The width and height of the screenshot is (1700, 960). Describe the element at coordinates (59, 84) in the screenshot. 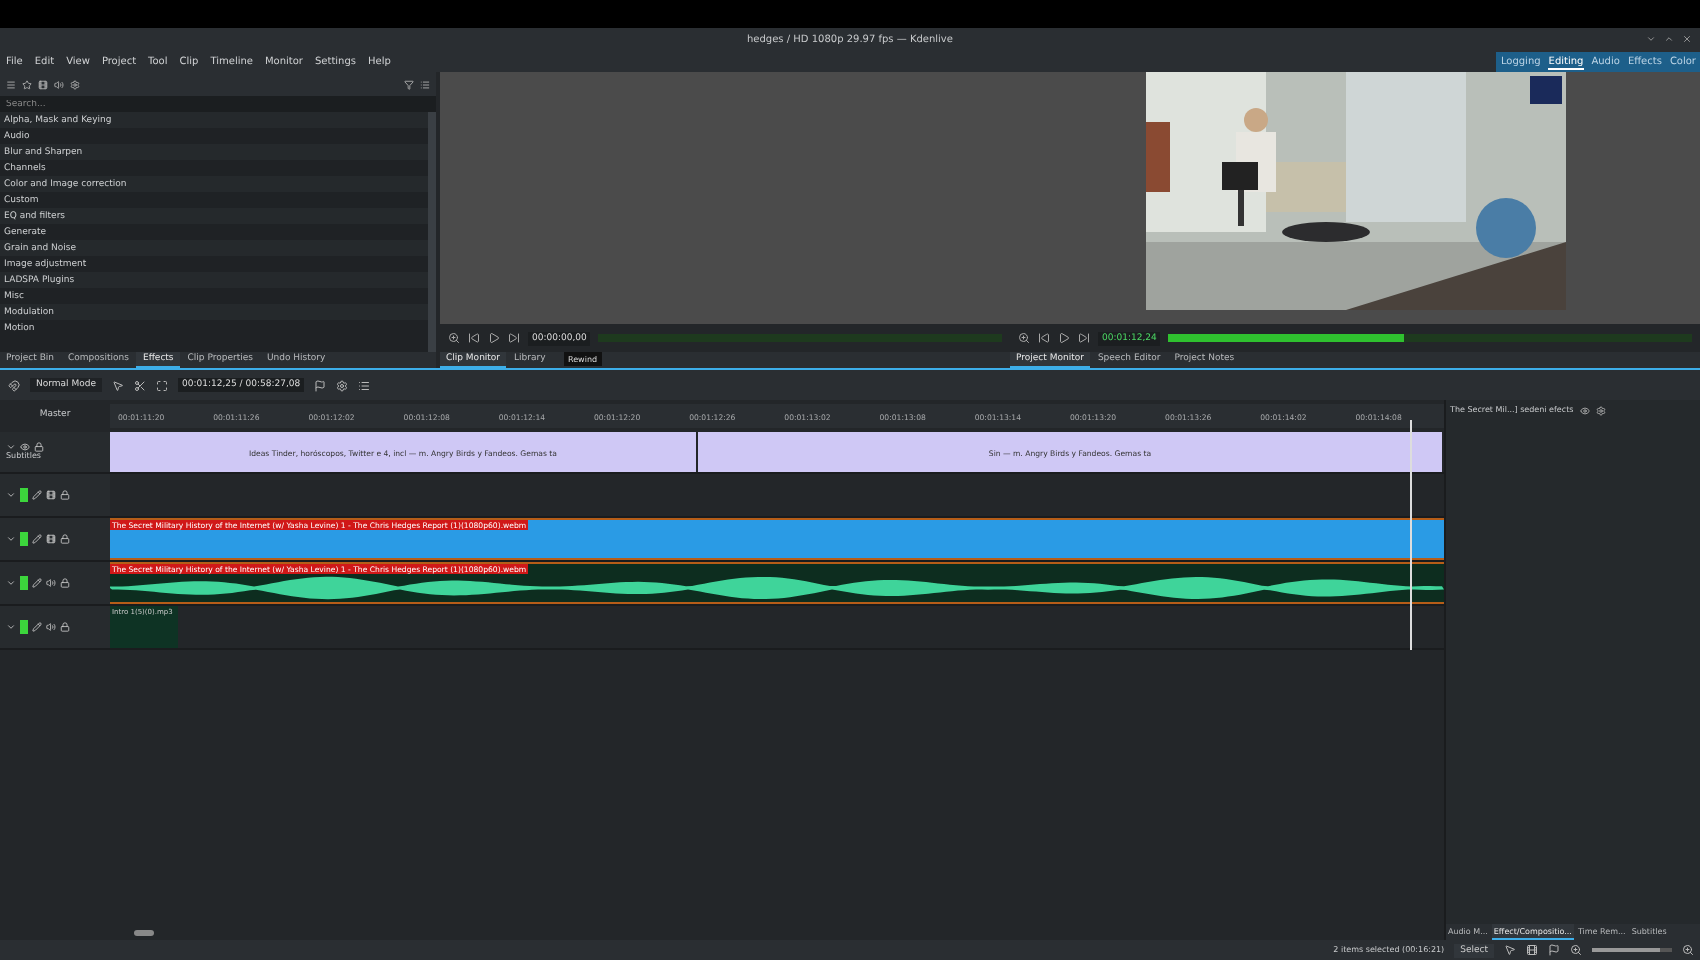

I see `volume-icon` at that location.